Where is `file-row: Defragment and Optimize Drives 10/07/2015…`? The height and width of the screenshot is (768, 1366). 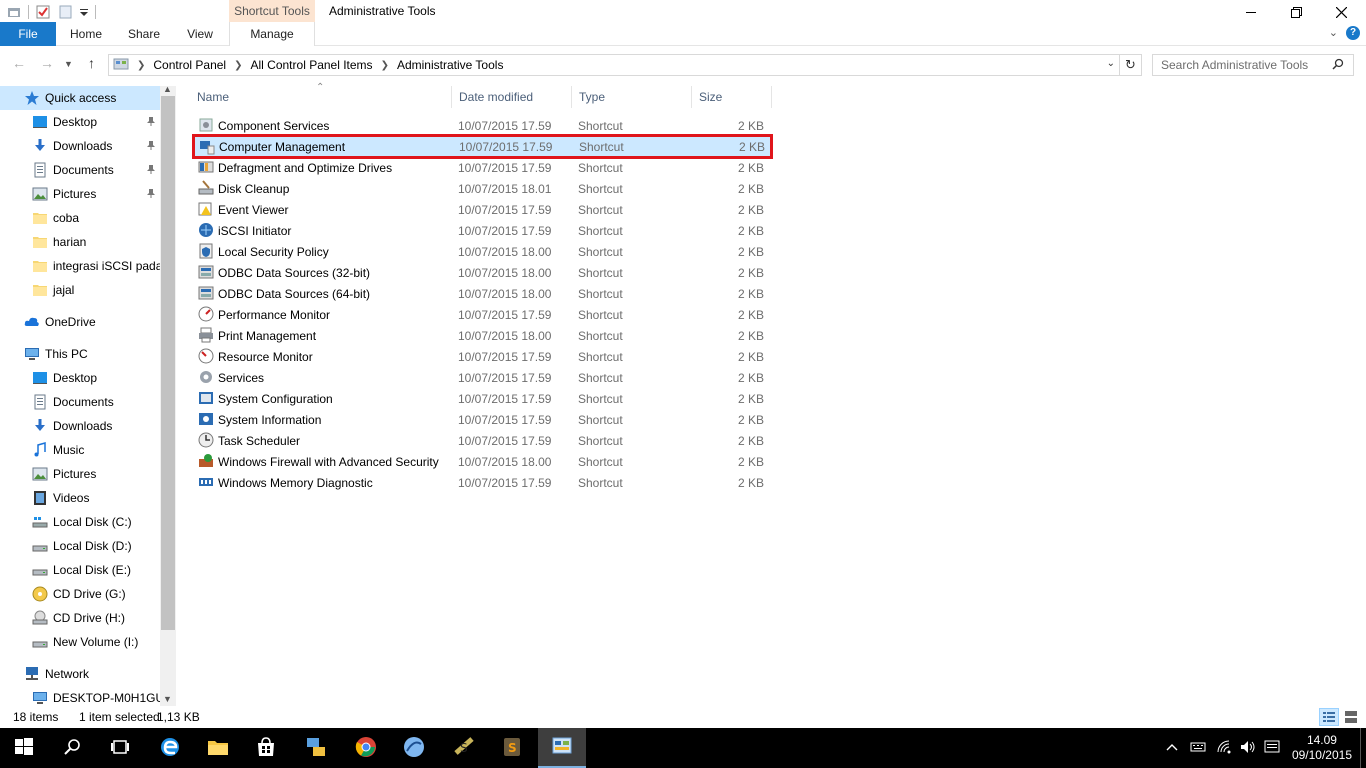
file-row: Defragment and Optimize Drives 10/07/2015… is located at coordinates (482, 167).